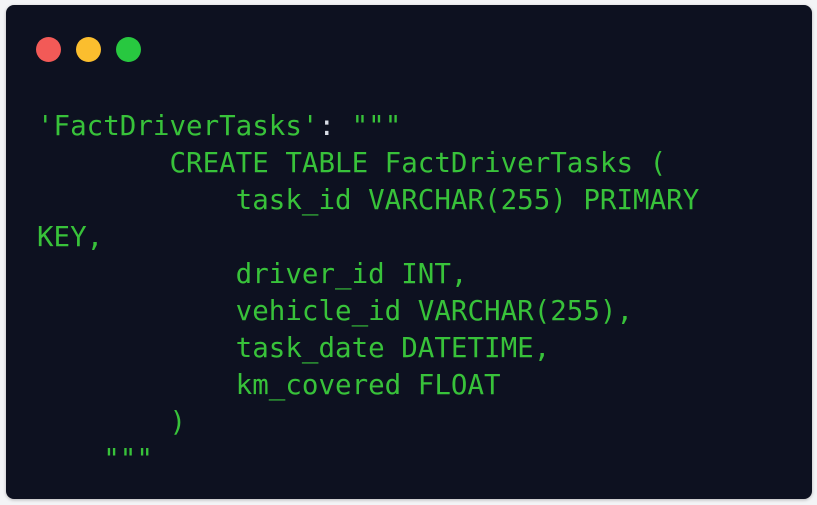 This screenshot has height=505, width=817. Describe the element at coordinates (95, 459) in the screenshot. I see `code-line: """` at that location.